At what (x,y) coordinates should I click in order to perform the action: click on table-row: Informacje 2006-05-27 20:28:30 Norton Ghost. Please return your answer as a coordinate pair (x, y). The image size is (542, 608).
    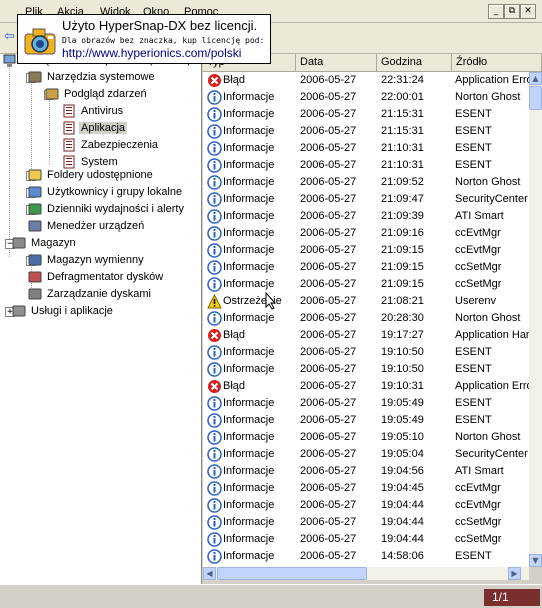
    Looking at the image, I should click on (366, 318).